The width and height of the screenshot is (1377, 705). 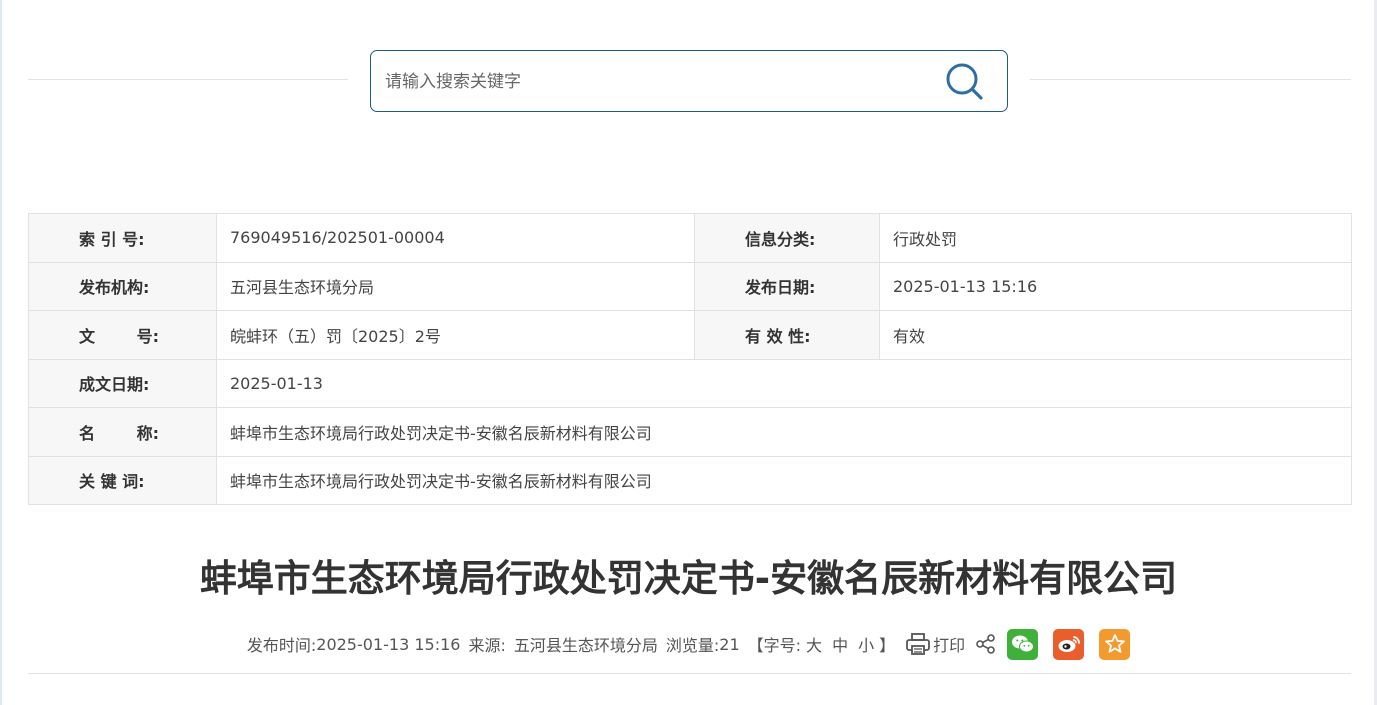 I want to click on keywords-value: 蚌埠市生态环境局行政处罚决定书-安徽名辰新材料有限公司, so click(x=784, y=480).